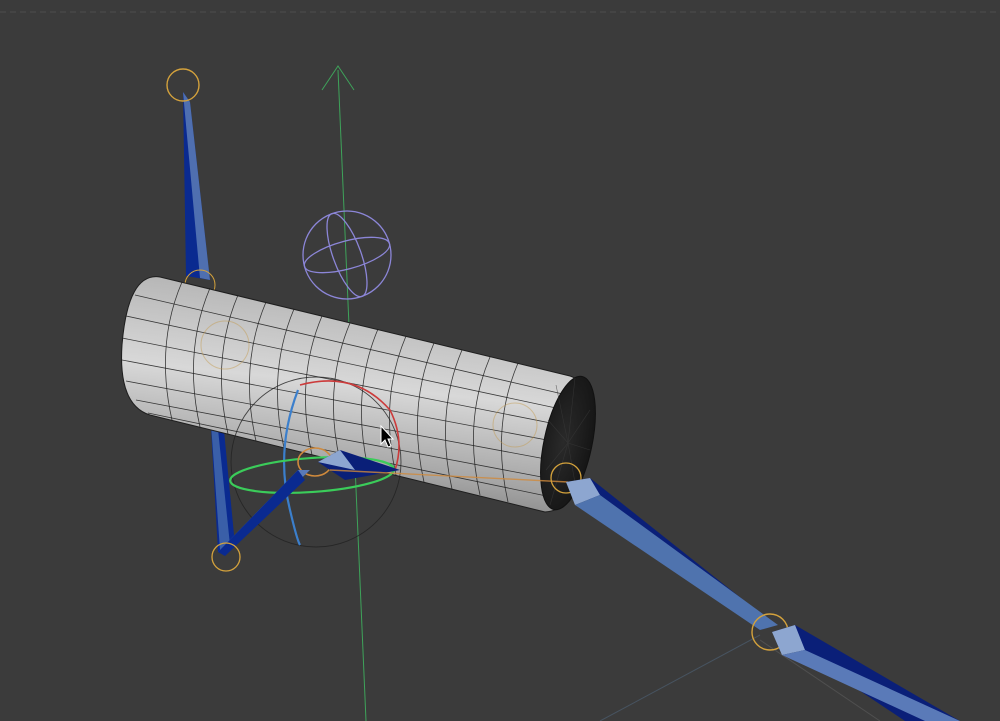 The height and width of the screenshot is (721, 1000). Describe the element at coordinates (866, 673) in the screenshot. I see `bone-right-lower` at that location.